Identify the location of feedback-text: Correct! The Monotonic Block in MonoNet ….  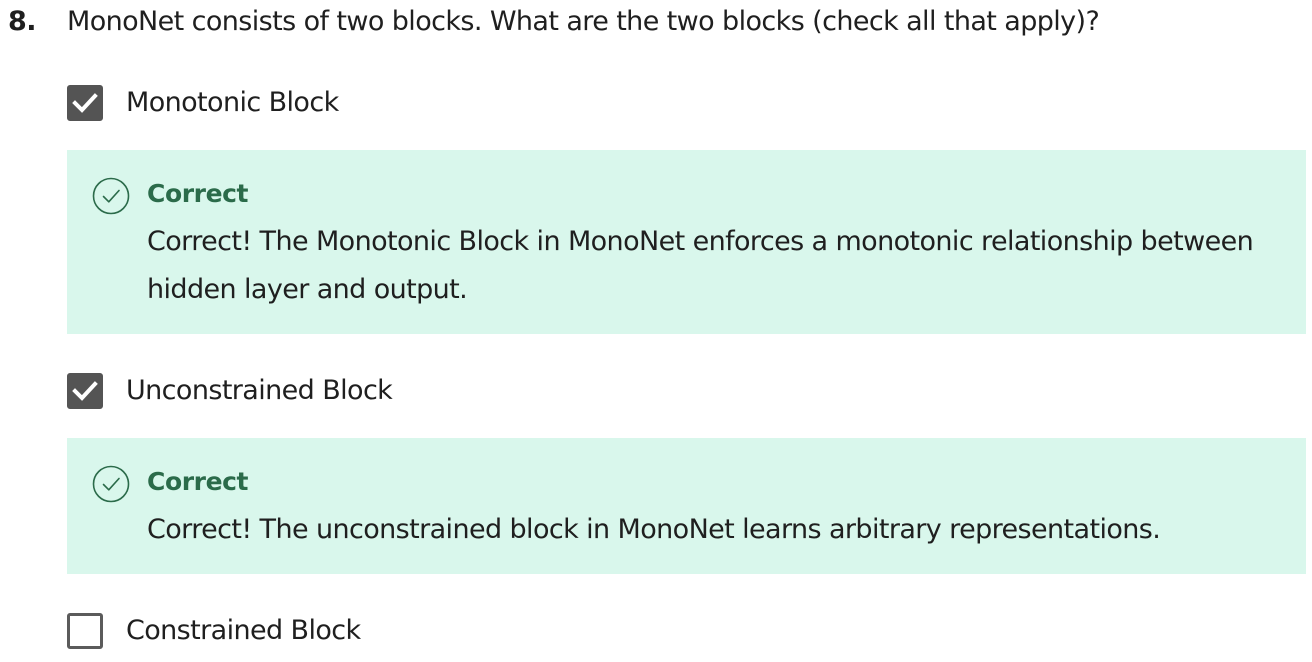
(700, 265).